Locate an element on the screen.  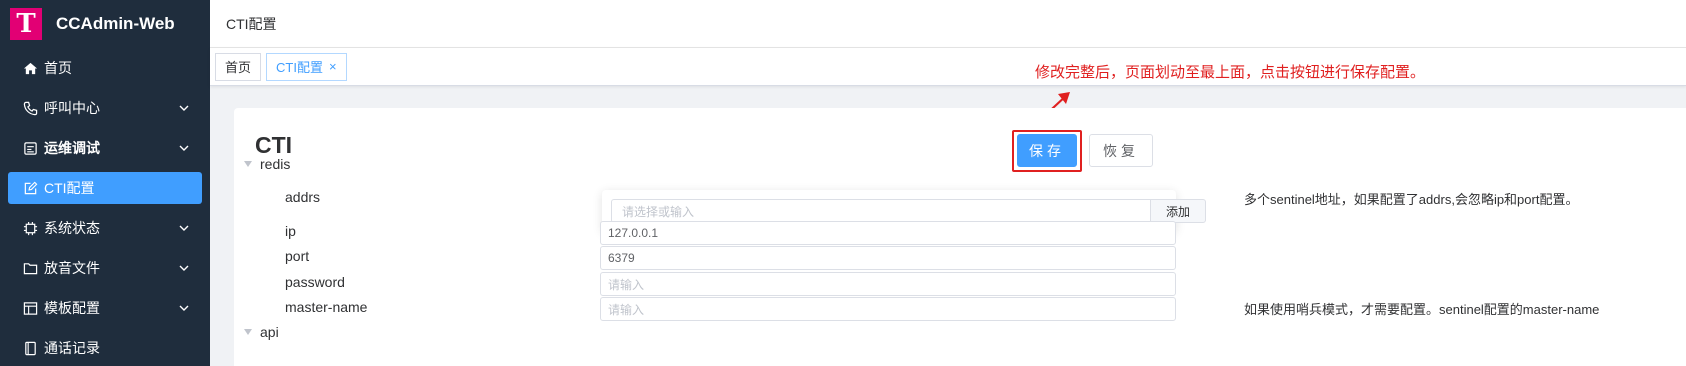
sidebar-item-template-config: 模板配置 is located at coordinates (105, 308).